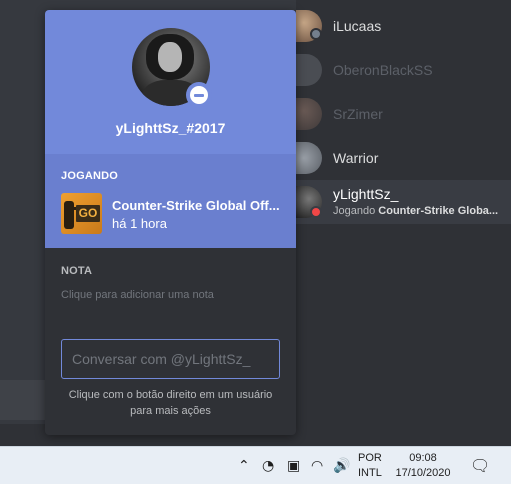 Image resolution: width=511 pixels, height=484 pixels. Describe the element at coordinates (139, 223) in the screenshot. I see `game-elapsed: há 1 hora` at that location.